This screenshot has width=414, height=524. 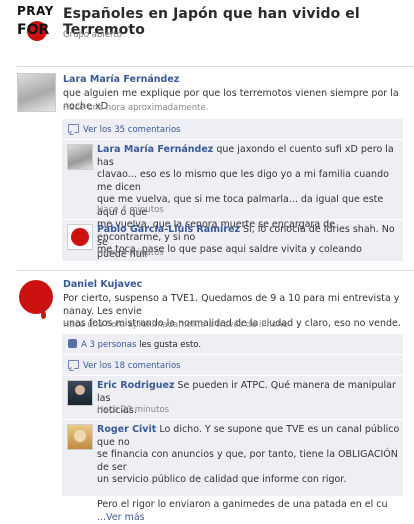 What do you see at coordinates (121, 79) in the screenshot?
I see `post-author: Lara María Fernández` at bounding box center [121, 79].